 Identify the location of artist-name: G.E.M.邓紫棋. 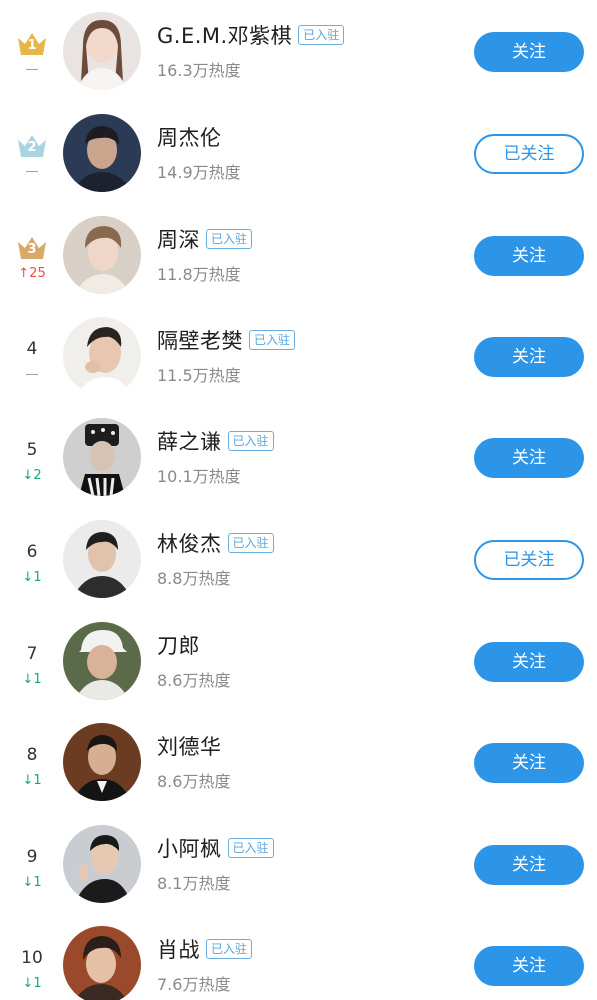
(224, 35).